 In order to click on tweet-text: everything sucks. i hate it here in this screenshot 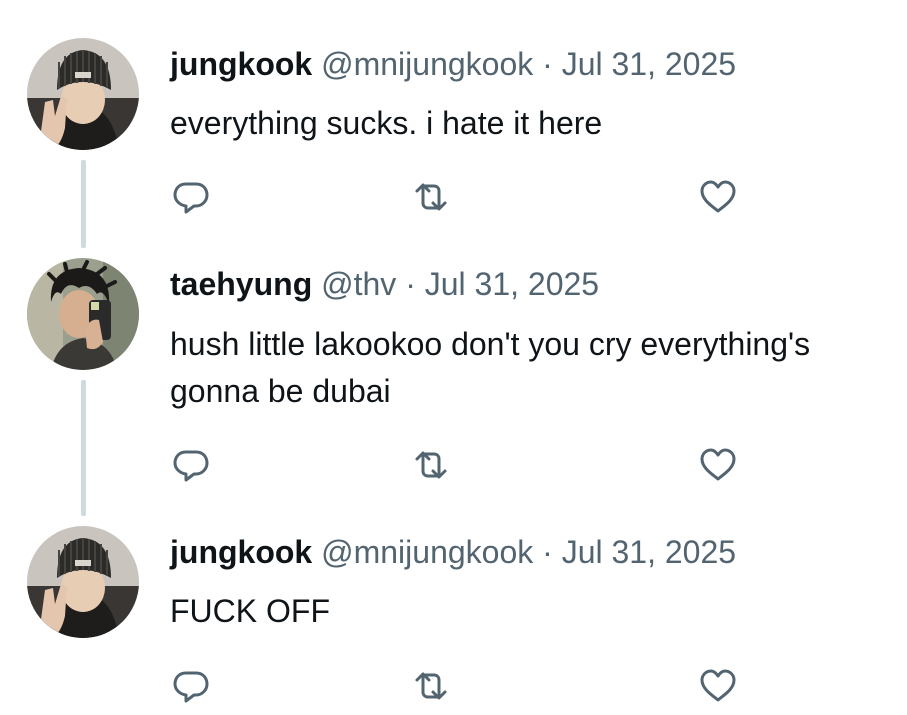, I will do `click(386, 123)`.